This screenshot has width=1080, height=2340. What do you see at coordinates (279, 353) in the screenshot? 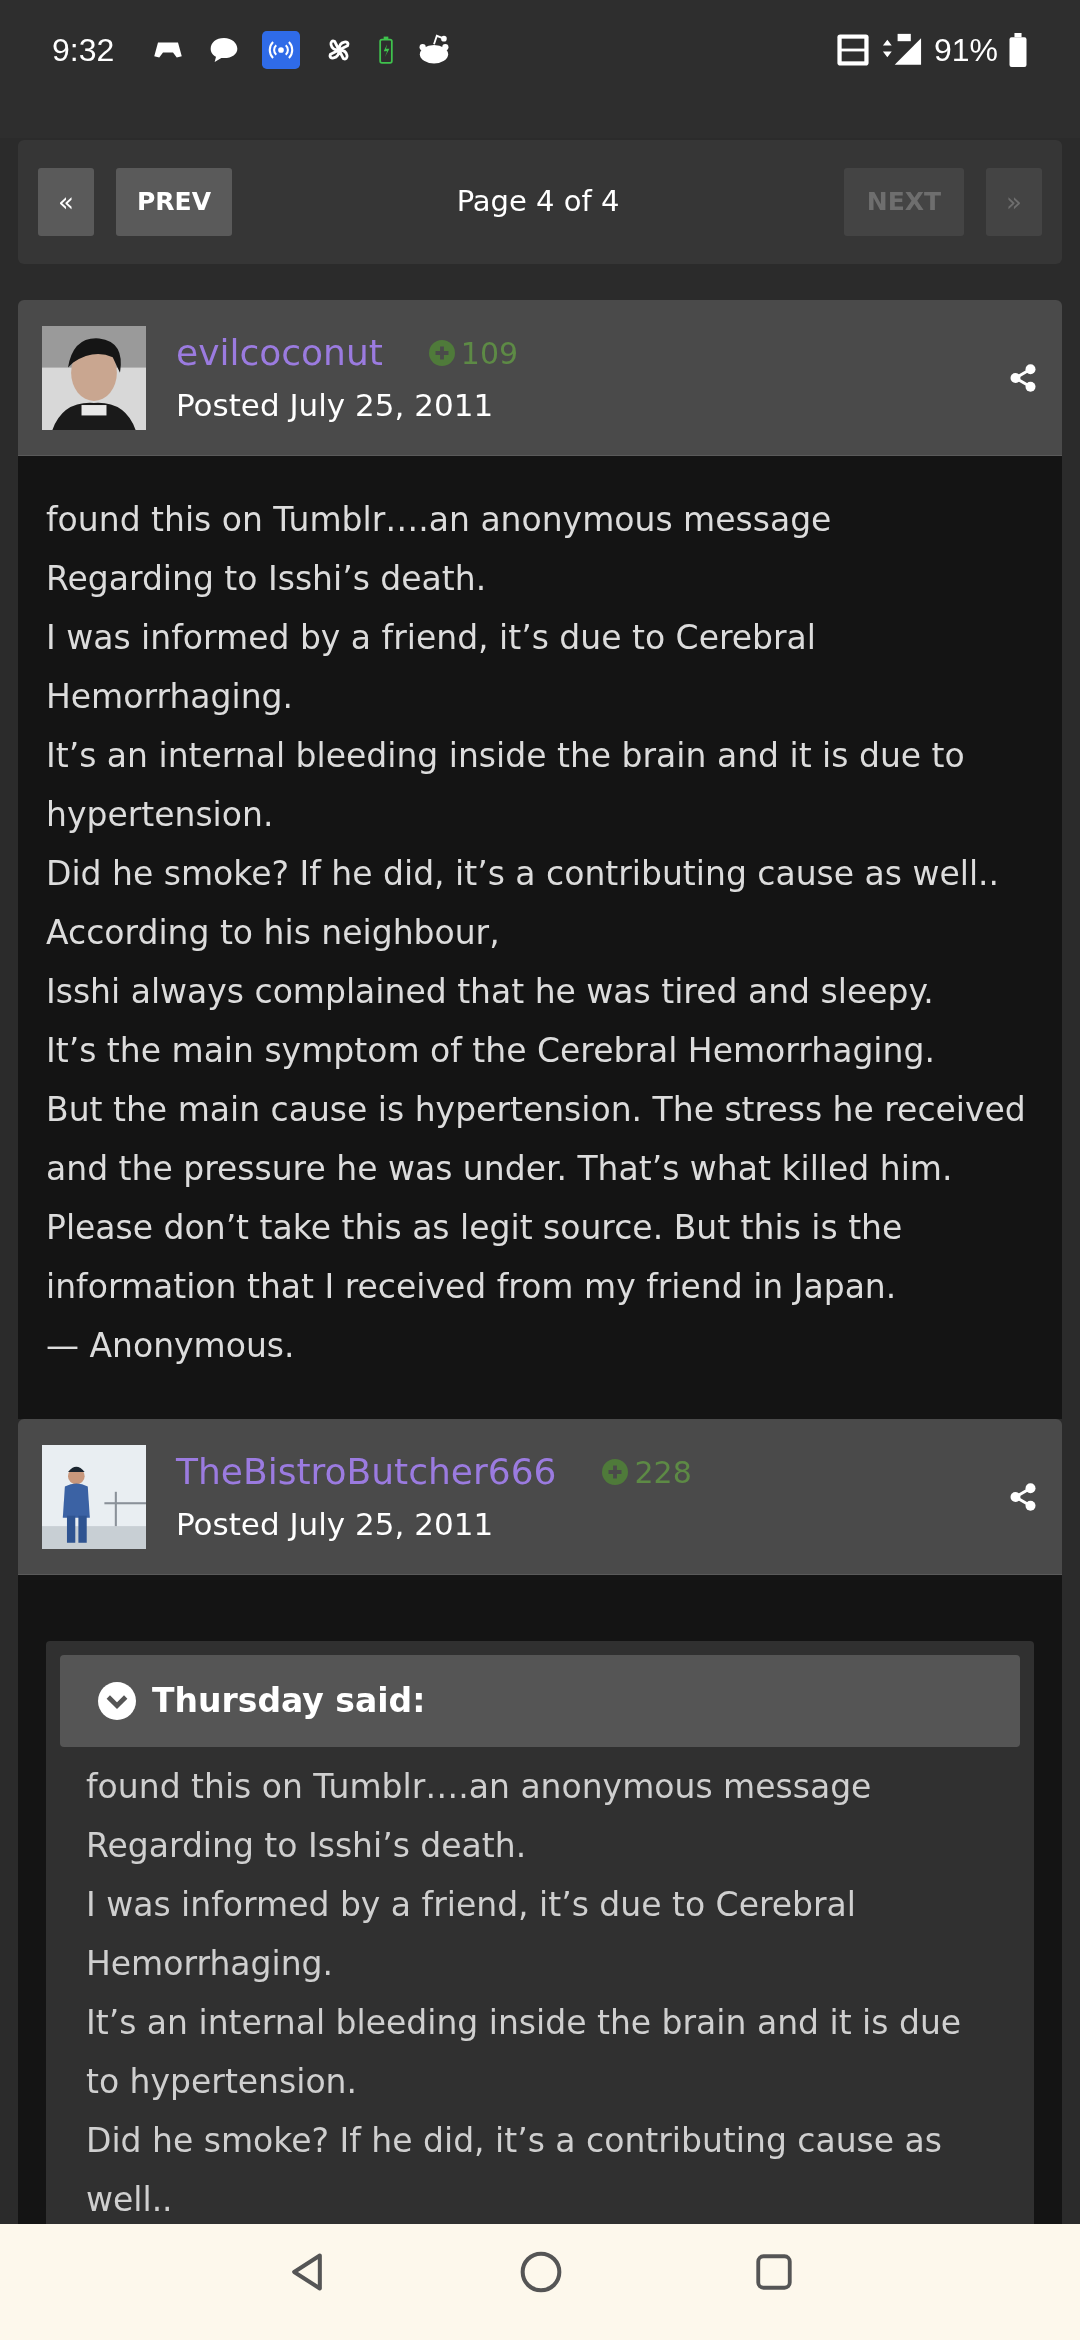
I see `author-link: evilcoconut` at bounding box center [279, 353].